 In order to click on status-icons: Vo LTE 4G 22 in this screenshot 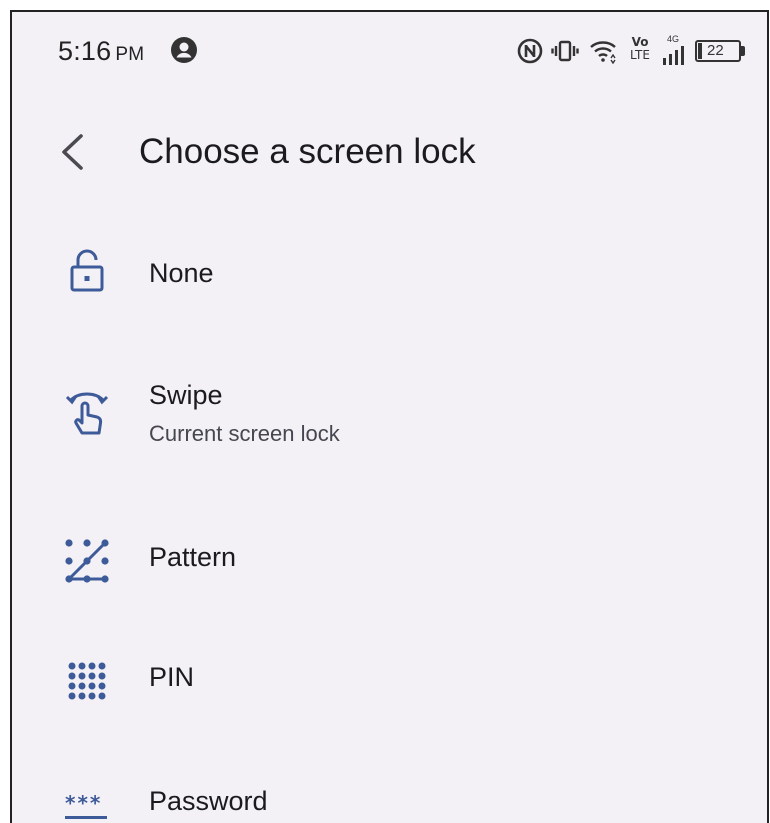, I will do `click(633, 51)`.